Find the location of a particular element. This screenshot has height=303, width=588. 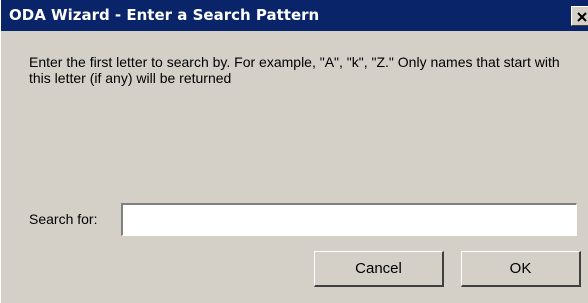

dialog-title: ODA Wizard - Enter a Search Pattern is located at coordinates (164, 15).